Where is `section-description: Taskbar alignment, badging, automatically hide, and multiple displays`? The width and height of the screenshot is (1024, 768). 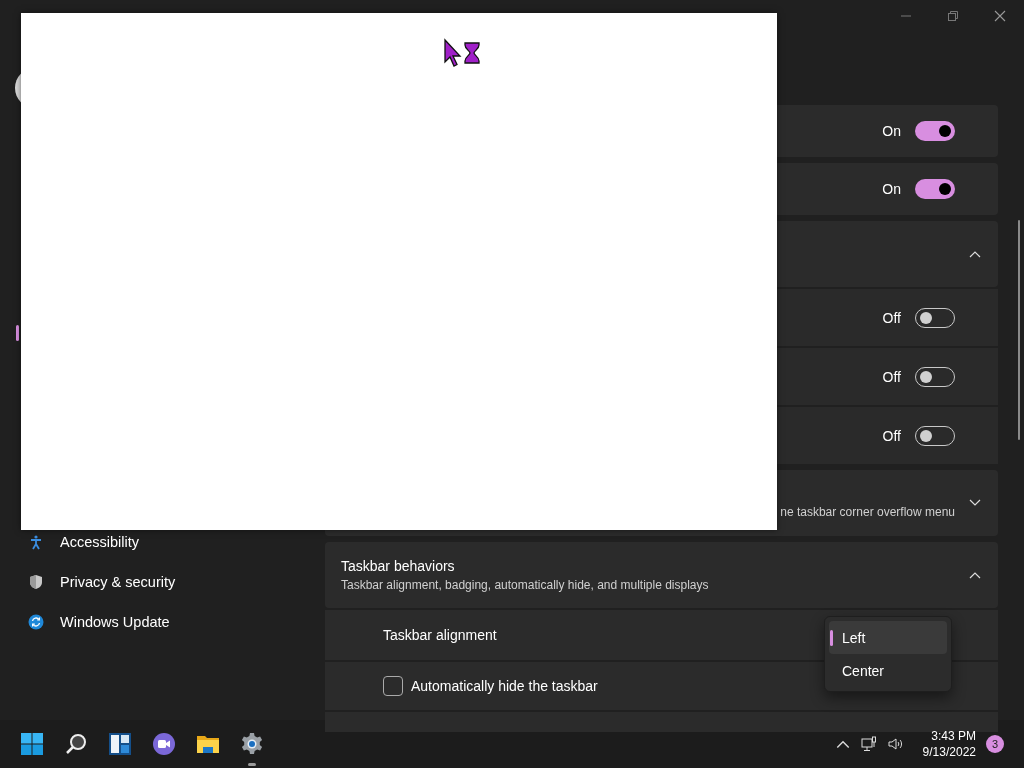
section-description: Taskbar alignment, badging, automatically hide, and multiple displays is located at coordinates (525, 585).